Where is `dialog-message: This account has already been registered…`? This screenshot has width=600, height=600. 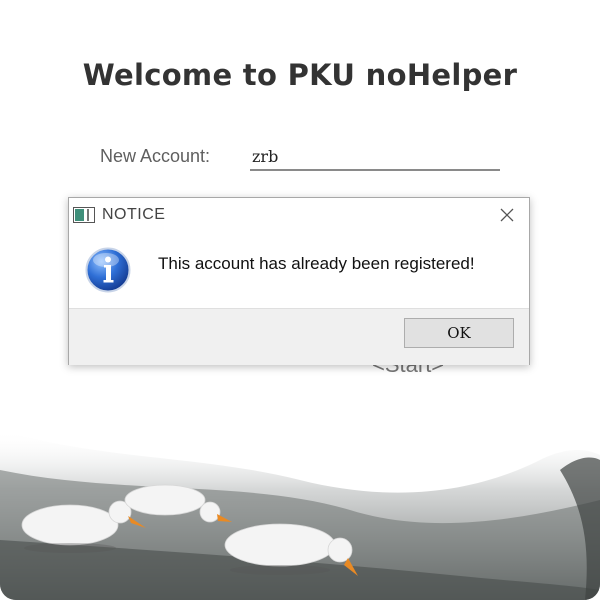
dialog-message: This account has already been registered… is located at coordinates (316, 263).